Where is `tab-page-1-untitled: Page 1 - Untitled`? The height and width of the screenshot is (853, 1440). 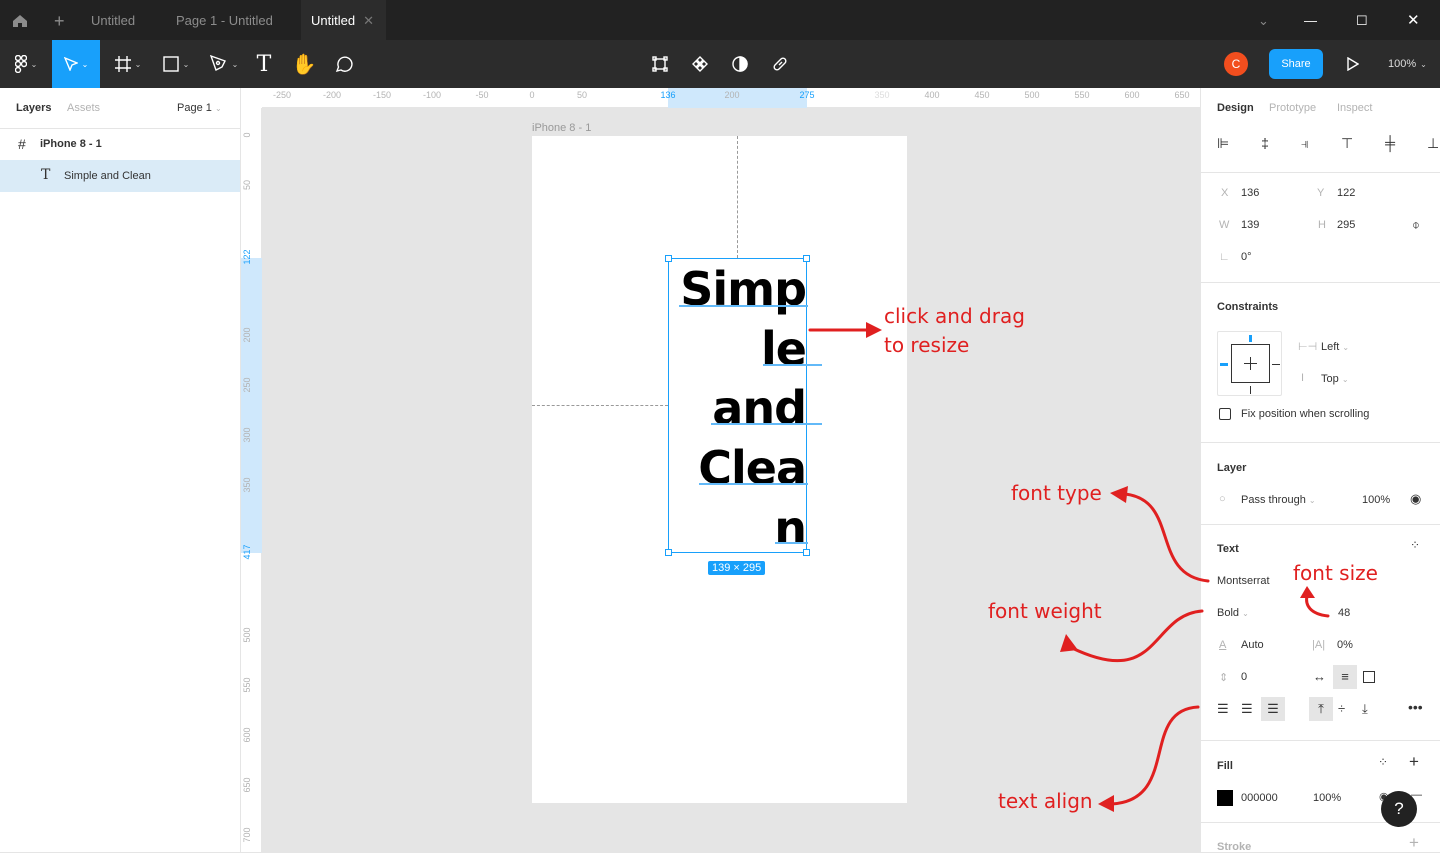
tab-page-1-untitled: Page 1 - Untitled is located at coordinates (224, 20).